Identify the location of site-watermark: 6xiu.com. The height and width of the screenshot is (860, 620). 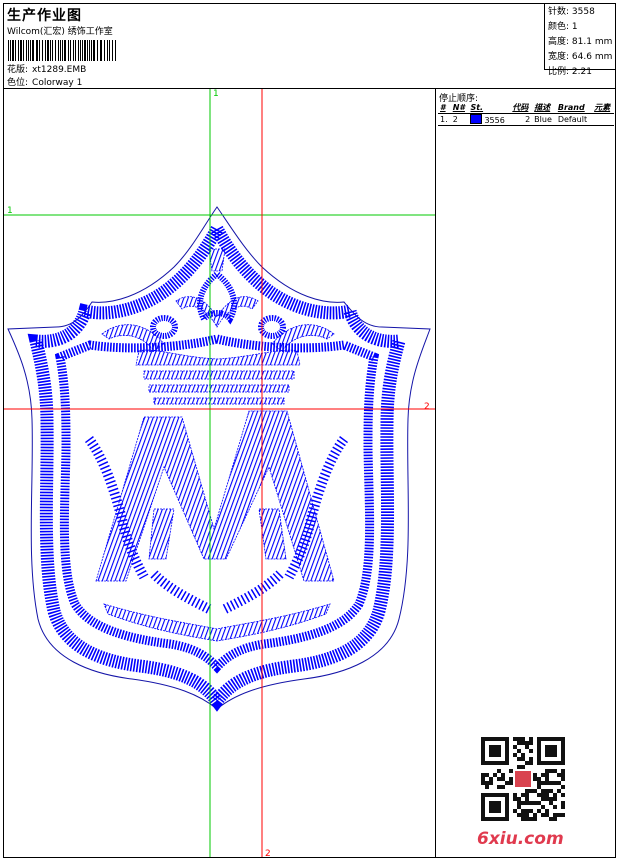
(520, 839).